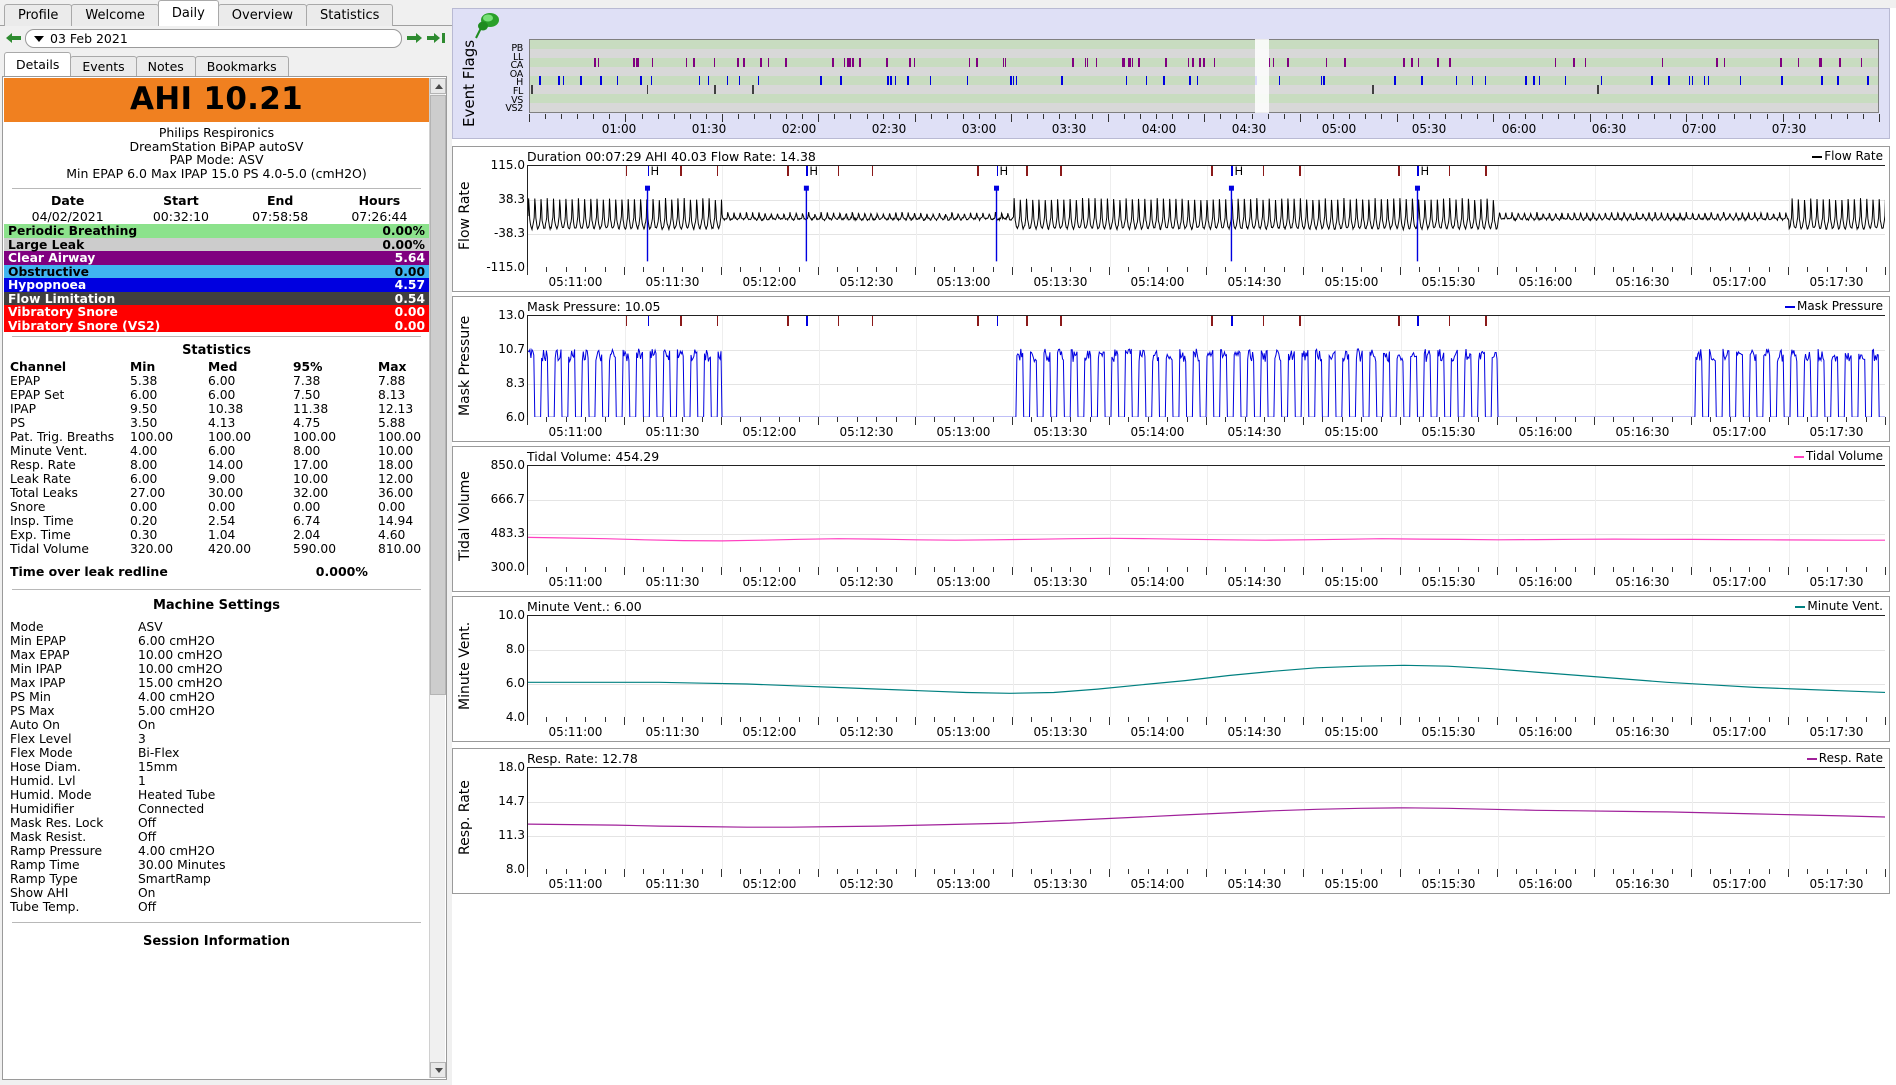  Describe the element at coordinates (45, 907) in the screenshot. I see `machine-setting-key: Tube Temp.` at that location.